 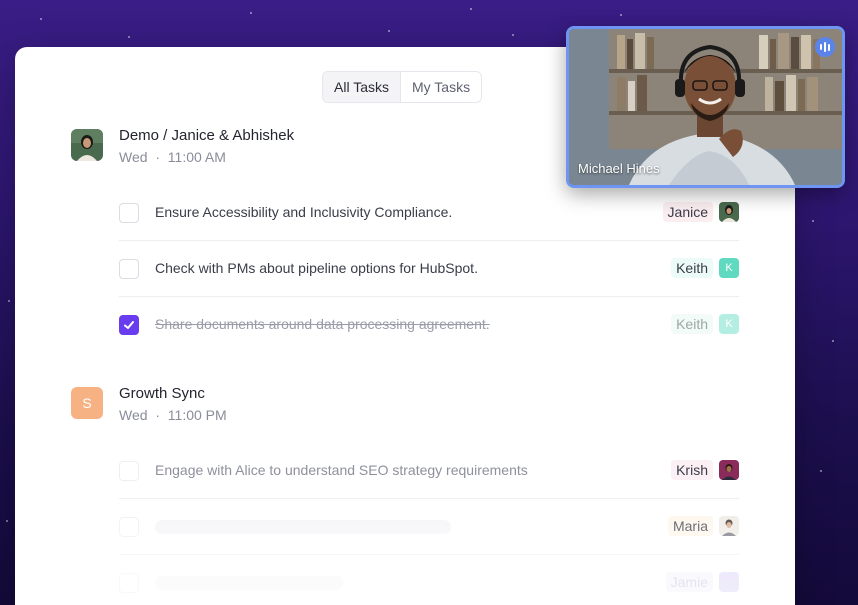 I want to click on task-assignee: Jamie, so click(x=702, y=582).